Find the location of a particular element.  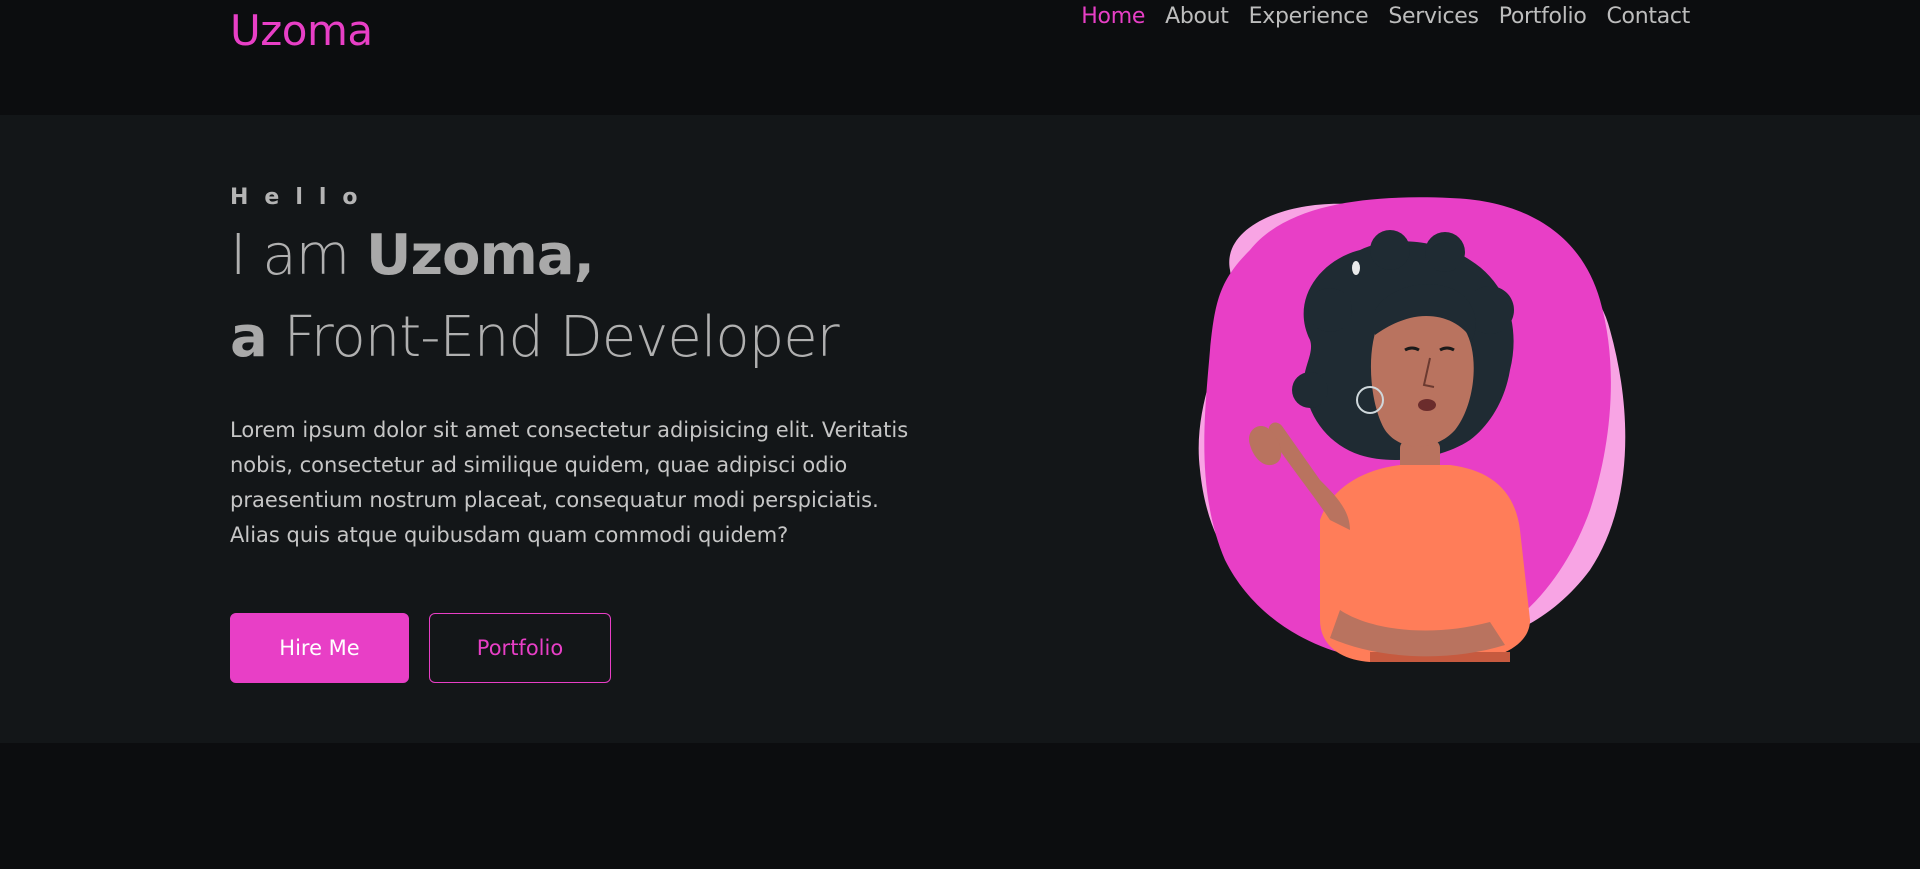

nav-link-home: Home is located at coordinates (1113, 16).